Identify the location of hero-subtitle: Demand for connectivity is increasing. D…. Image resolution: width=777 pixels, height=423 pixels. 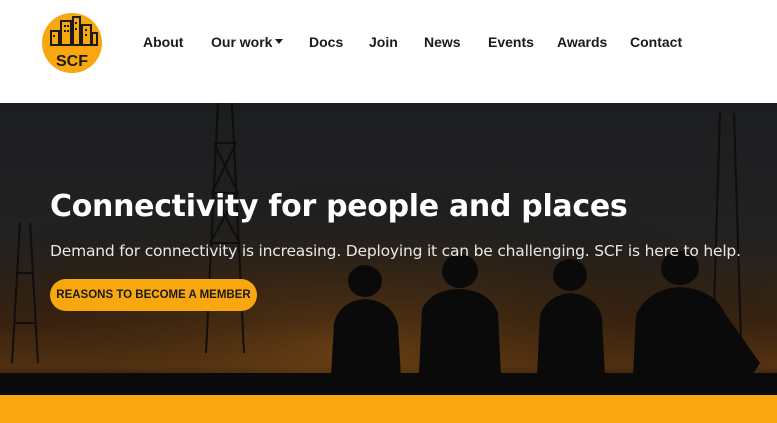
(395, 251).